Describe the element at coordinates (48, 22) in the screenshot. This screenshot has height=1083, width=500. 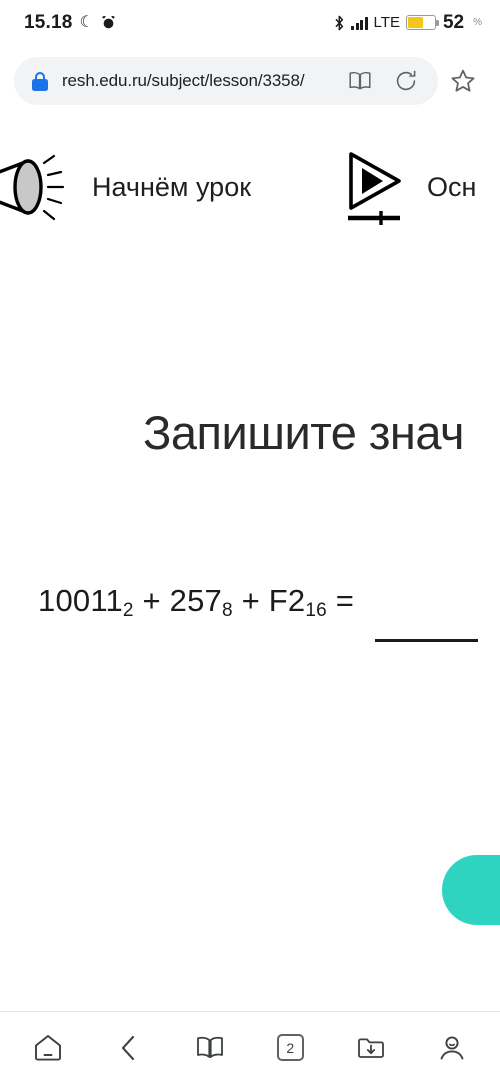
I see `status-clock: 15.18` at that location.